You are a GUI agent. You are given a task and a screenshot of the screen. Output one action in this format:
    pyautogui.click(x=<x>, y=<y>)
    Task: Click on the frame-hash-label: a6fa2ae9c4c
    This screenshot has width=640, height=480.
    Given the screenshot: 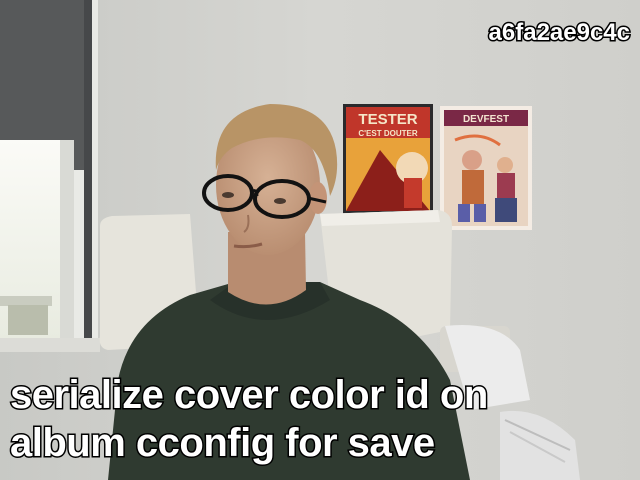 What is the action you would take?
    pyautogui.click(x=559, y=32)
    